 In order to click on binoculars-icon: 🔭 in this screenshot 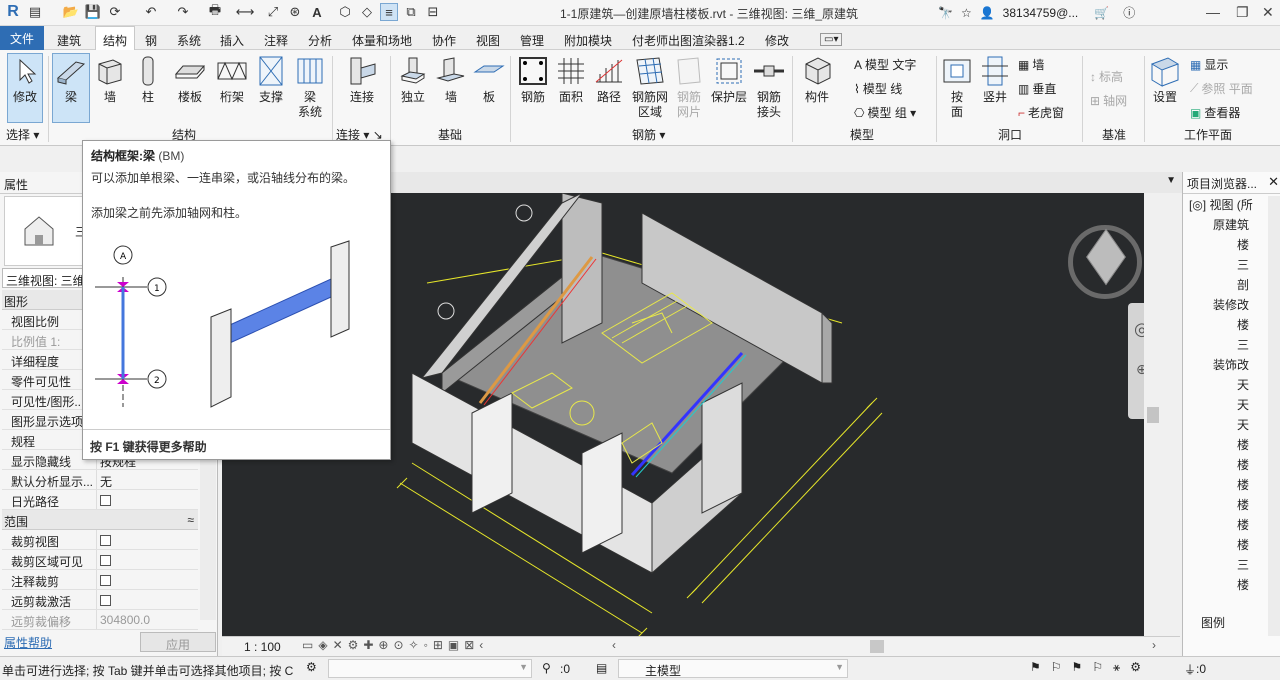, I will do `click(945, 13)`.